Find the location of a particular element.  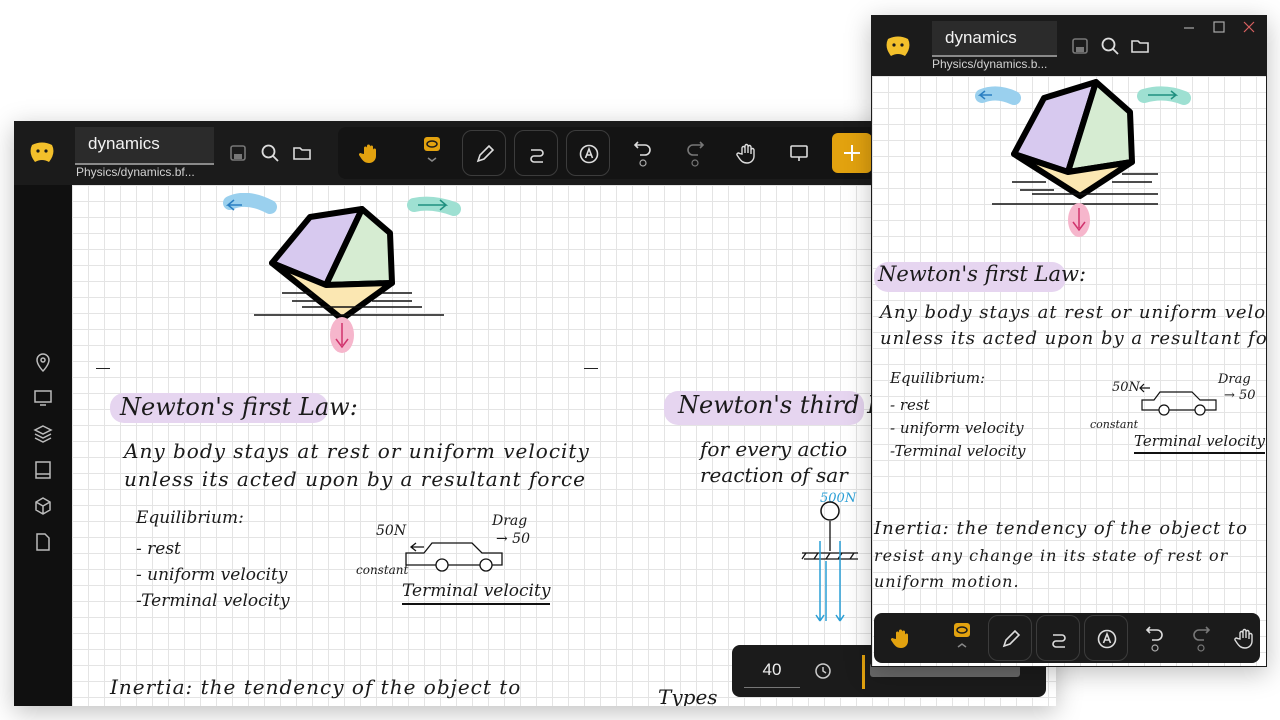

force-diagram-sketch is located at coordinates (829, 561).